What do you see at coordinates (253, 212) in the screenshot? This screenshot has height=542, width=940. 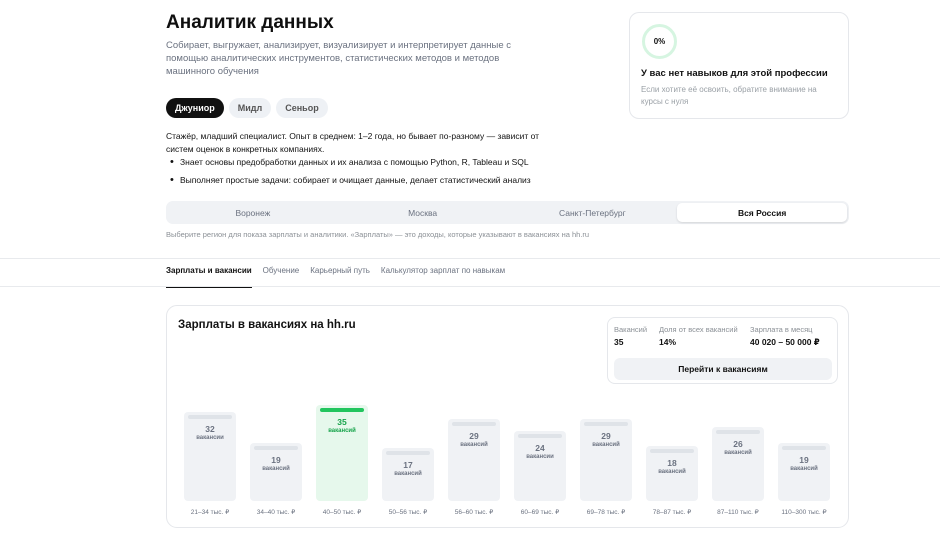 I see `region-voronezh: Воронеж` at bounding box center [253, 212].